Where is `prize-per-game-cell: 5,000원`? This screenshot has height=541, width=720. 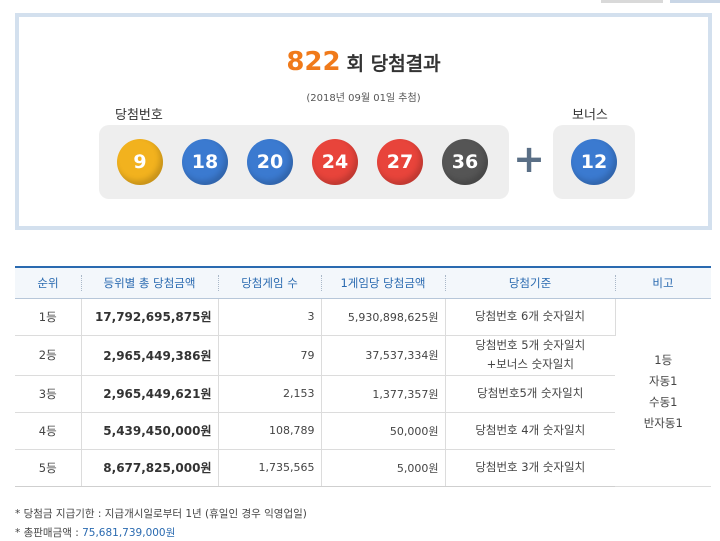
prize-per-game-cell: 5,000원 is located at coordinates (383, 468).